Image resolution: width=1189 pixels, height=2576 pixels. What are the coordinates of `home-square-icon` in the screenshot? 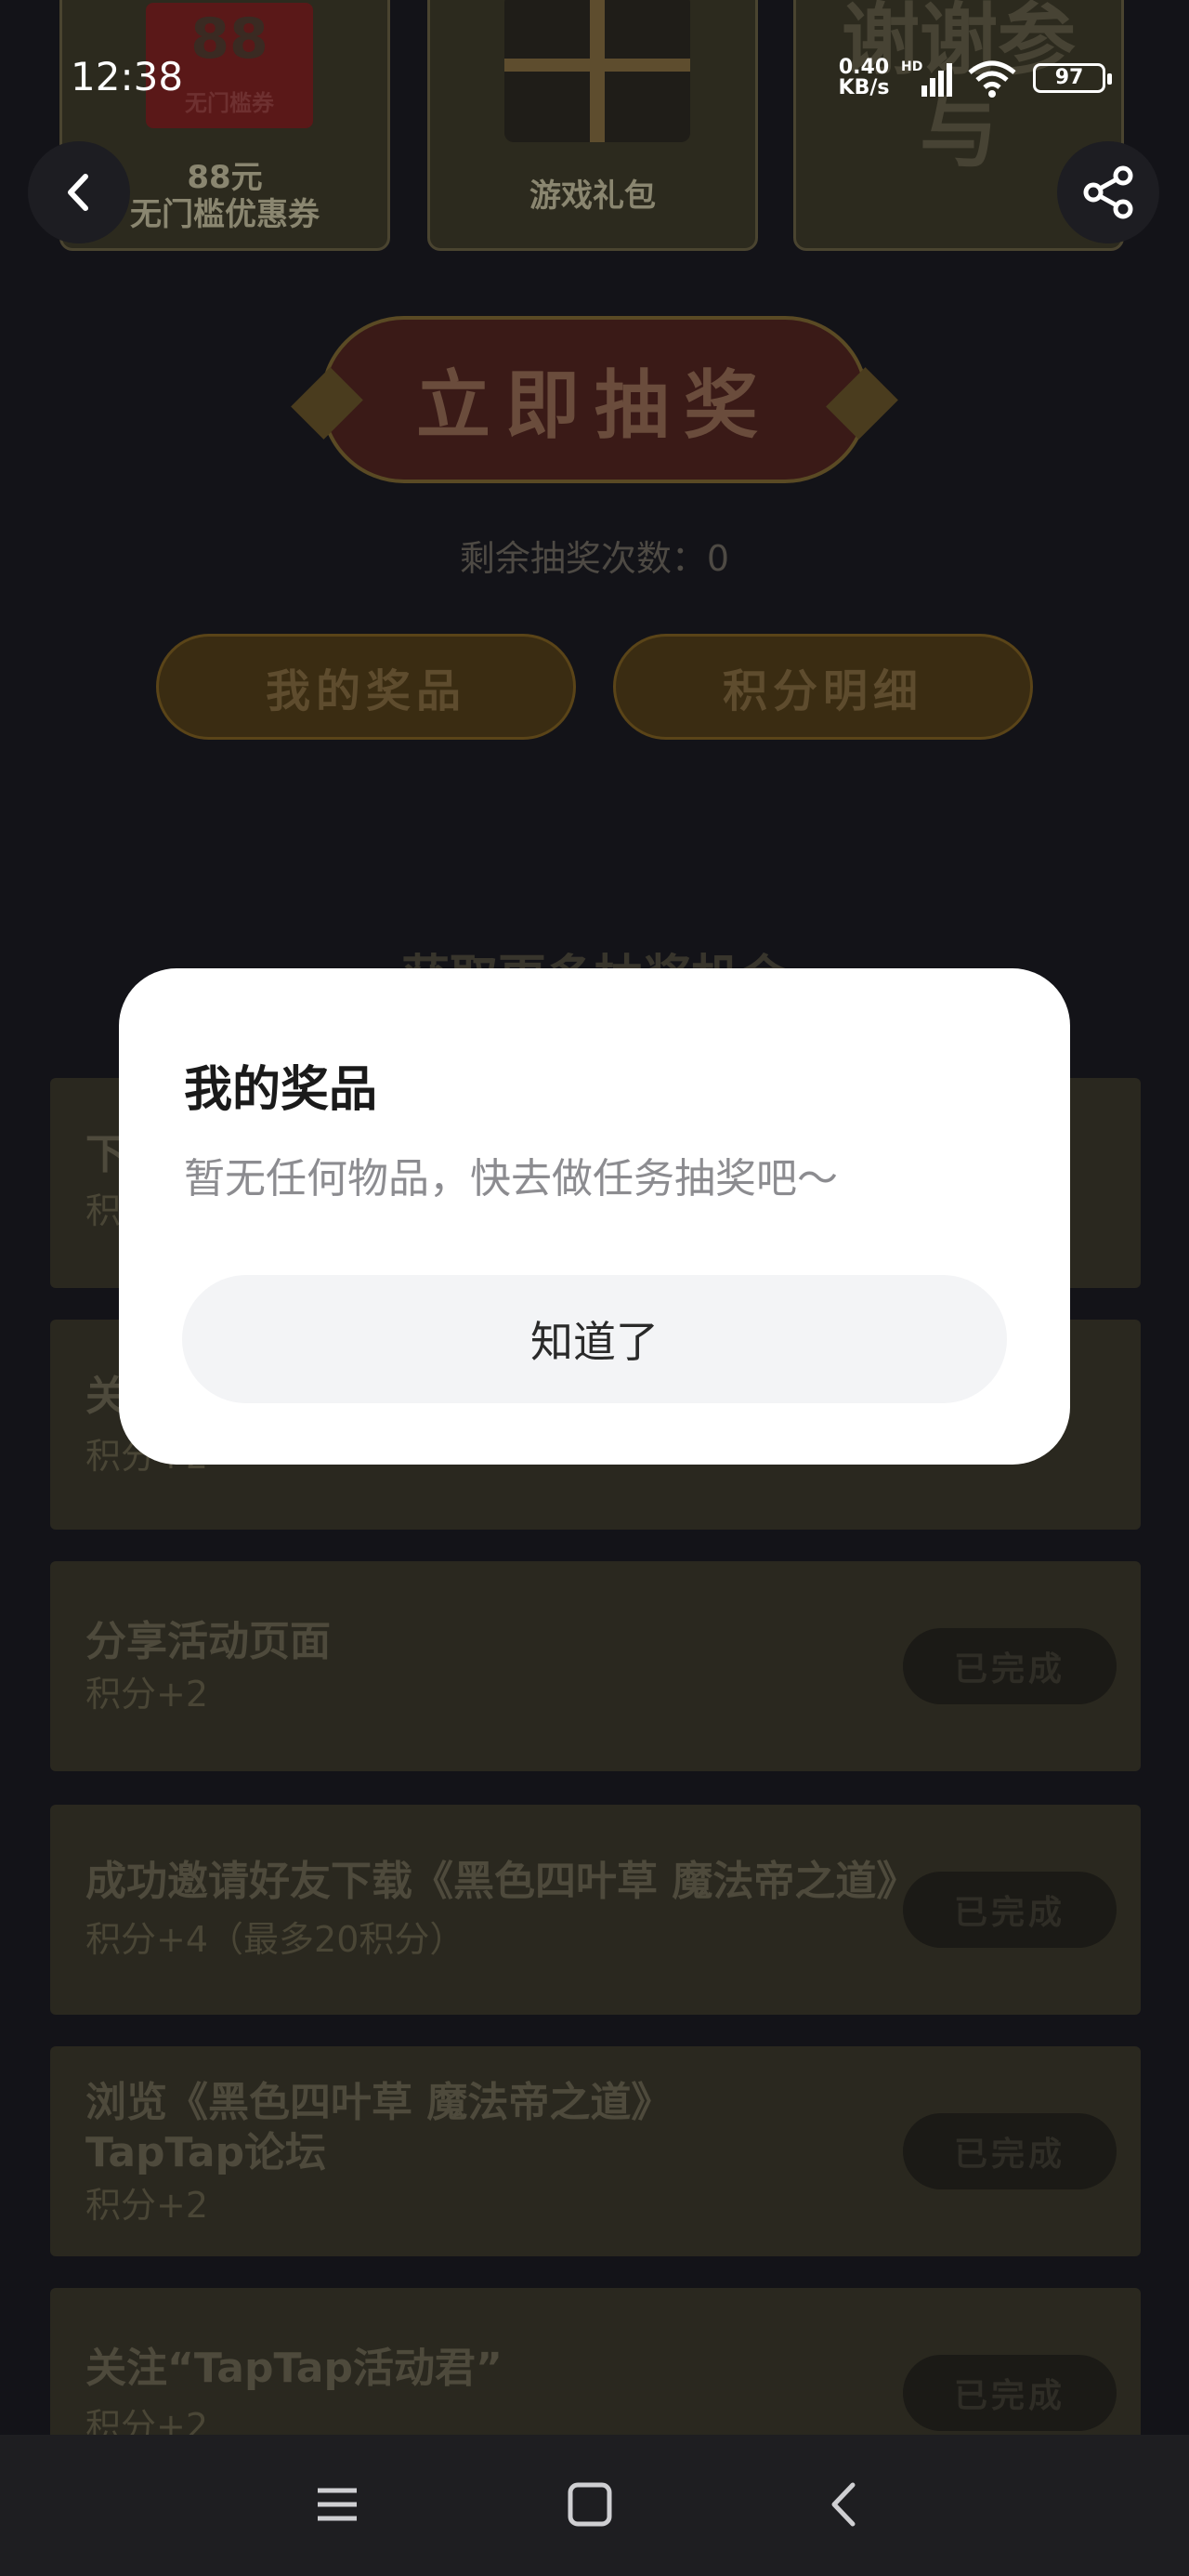 It's located at (590, 2504).